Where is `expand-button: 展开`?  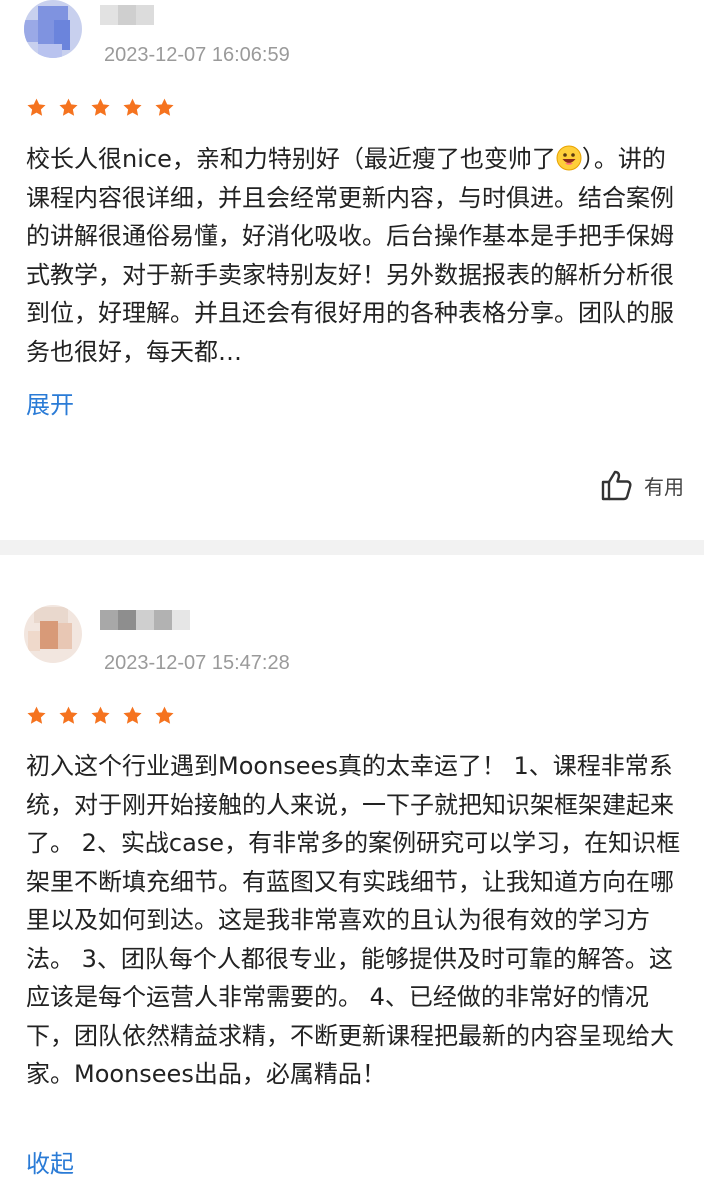
expand-button: 展开 is located at coordinates (50, 402).